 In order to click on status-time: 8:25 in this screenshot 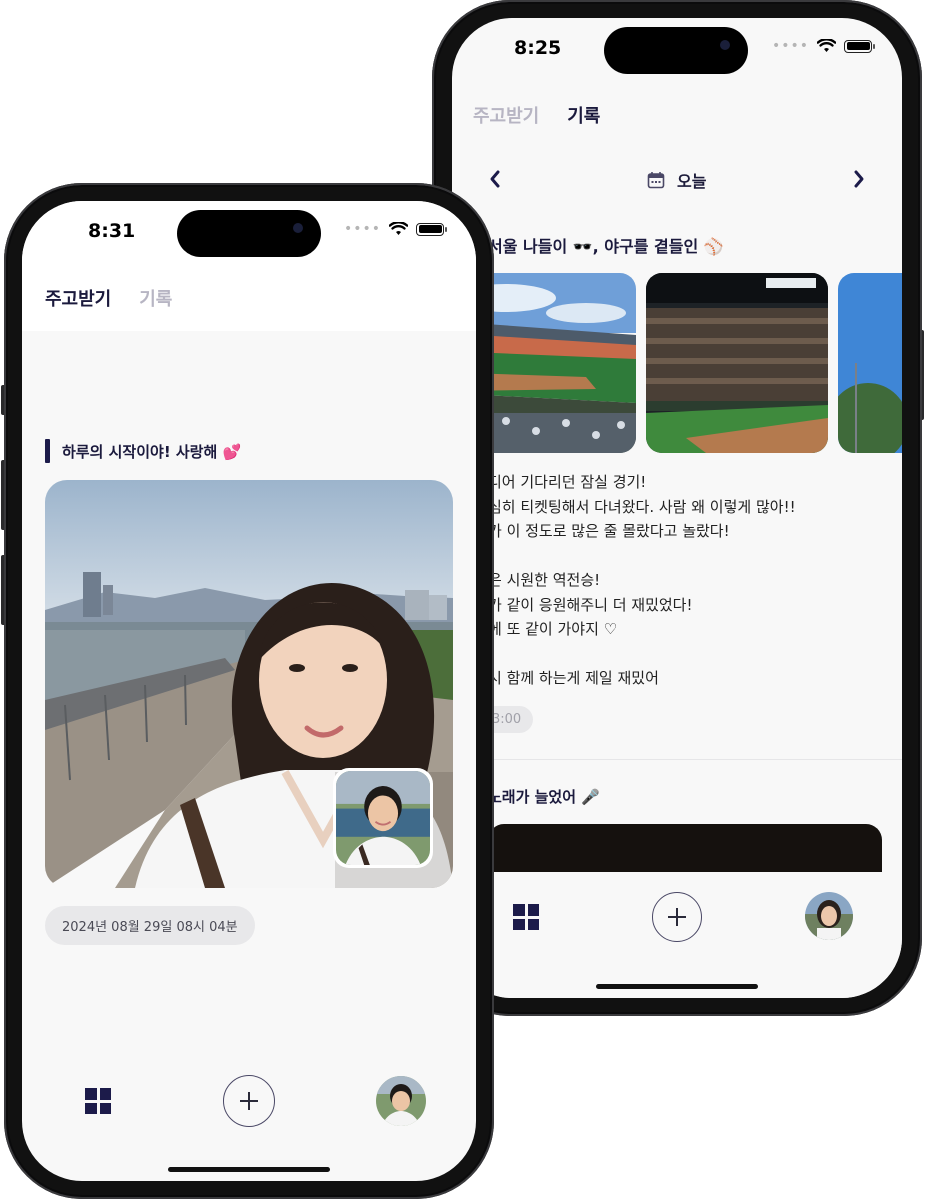, I will do `click(538, 48)`.